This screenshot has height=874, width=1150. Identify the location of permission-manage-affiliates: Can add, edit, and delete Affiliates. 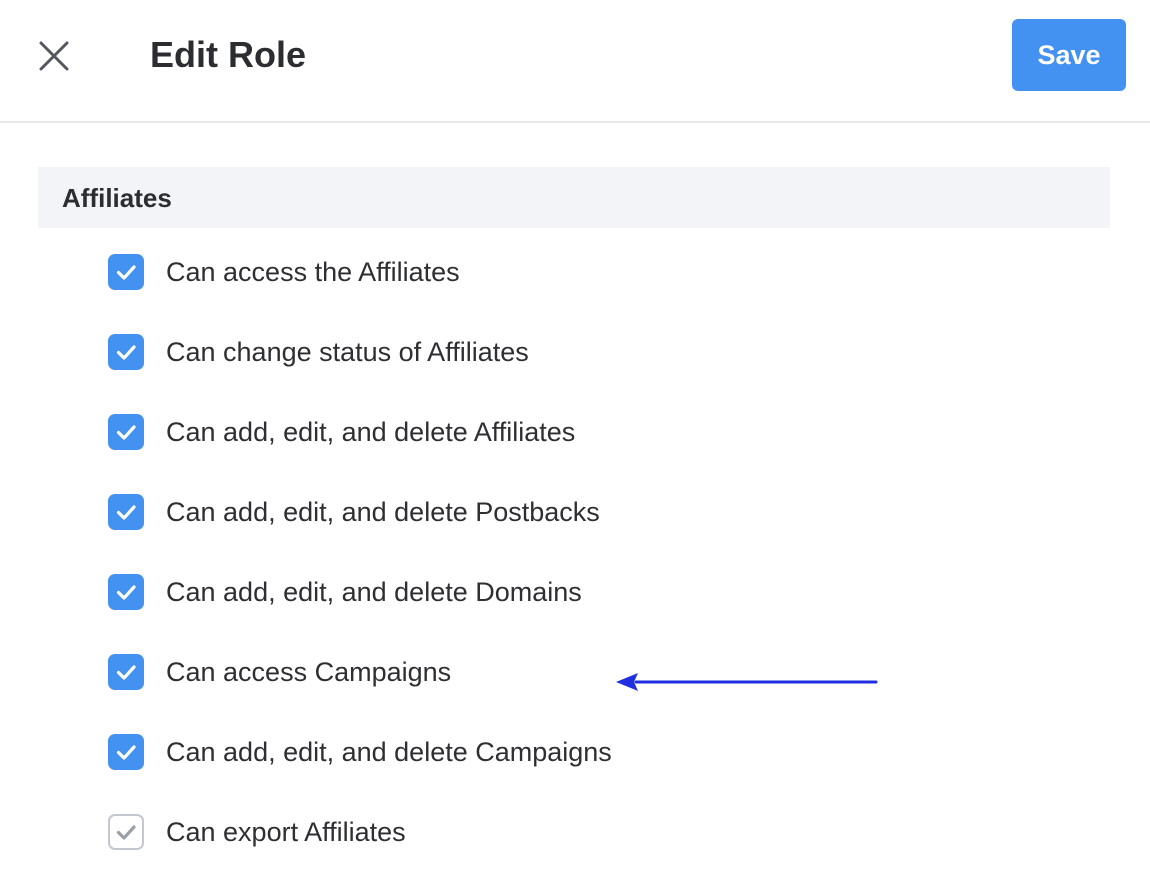
(458, 432).